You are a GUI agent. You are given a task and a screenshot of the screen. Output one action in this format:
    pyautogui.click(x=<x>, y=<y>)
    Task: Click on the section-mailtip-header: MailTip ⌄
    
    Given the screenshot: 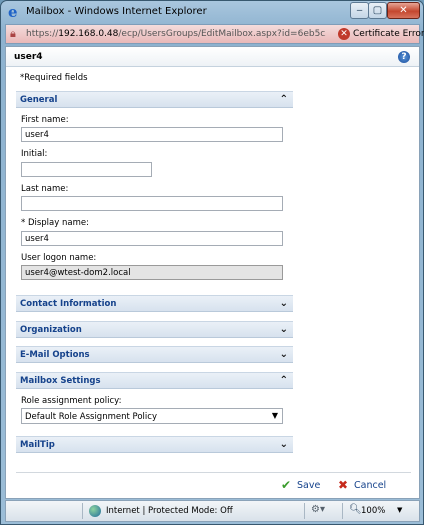 What is the action you would take?
    pyautogui.click(x=154, y=444)
    